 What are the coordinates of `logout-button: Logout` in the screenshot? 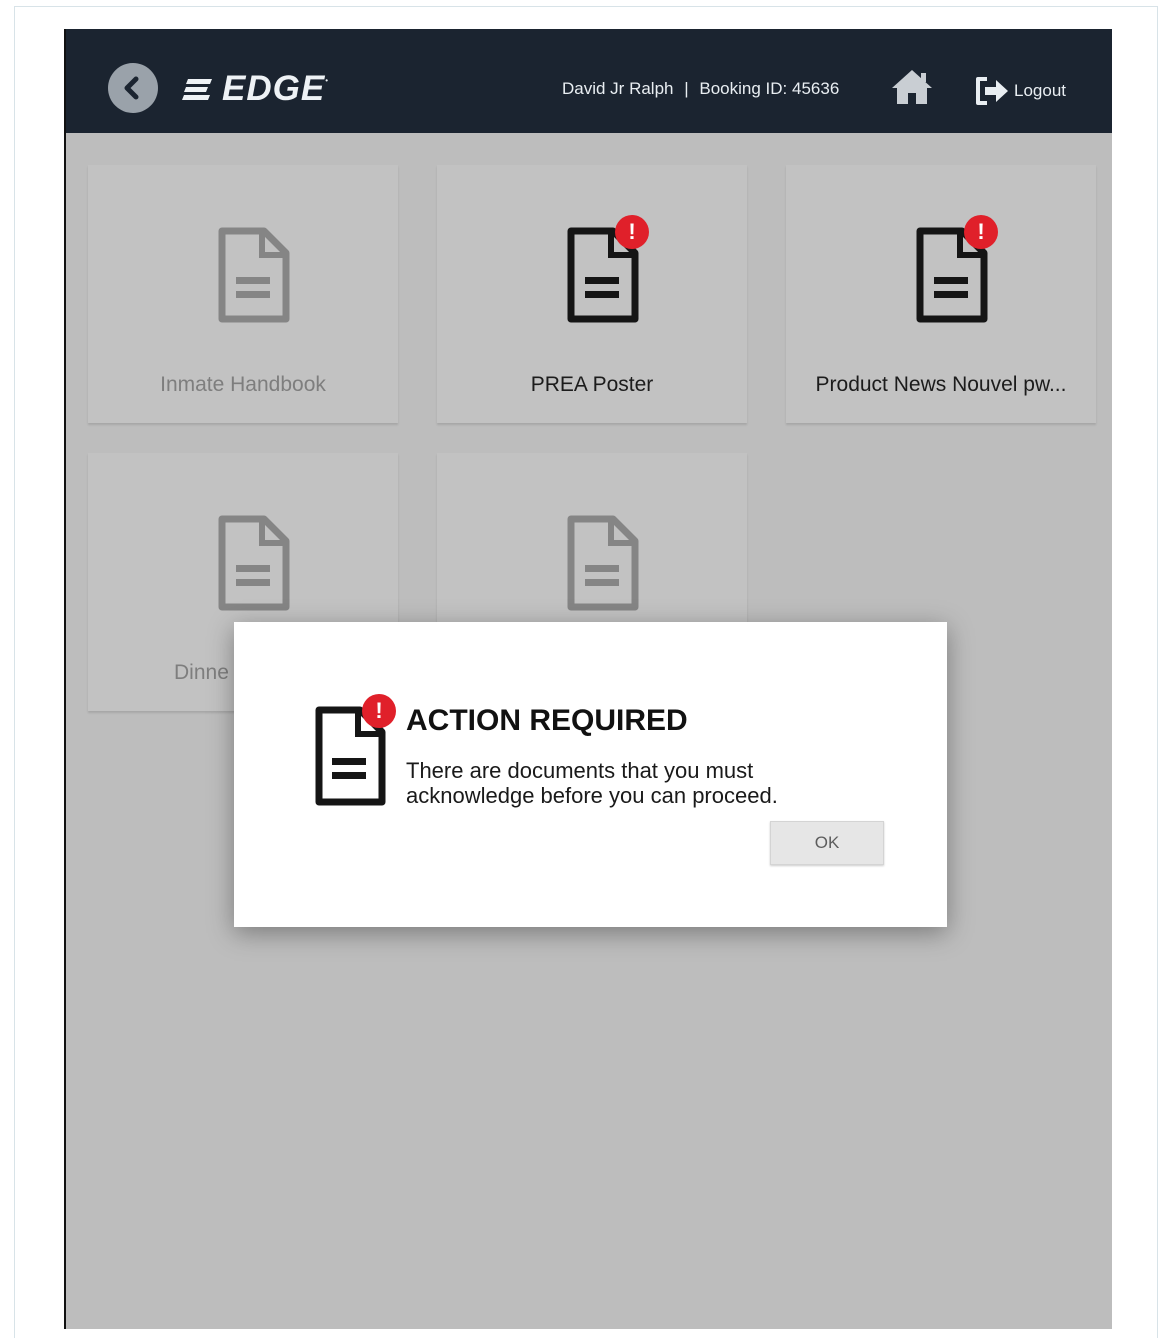 It's located at (1020, 91).